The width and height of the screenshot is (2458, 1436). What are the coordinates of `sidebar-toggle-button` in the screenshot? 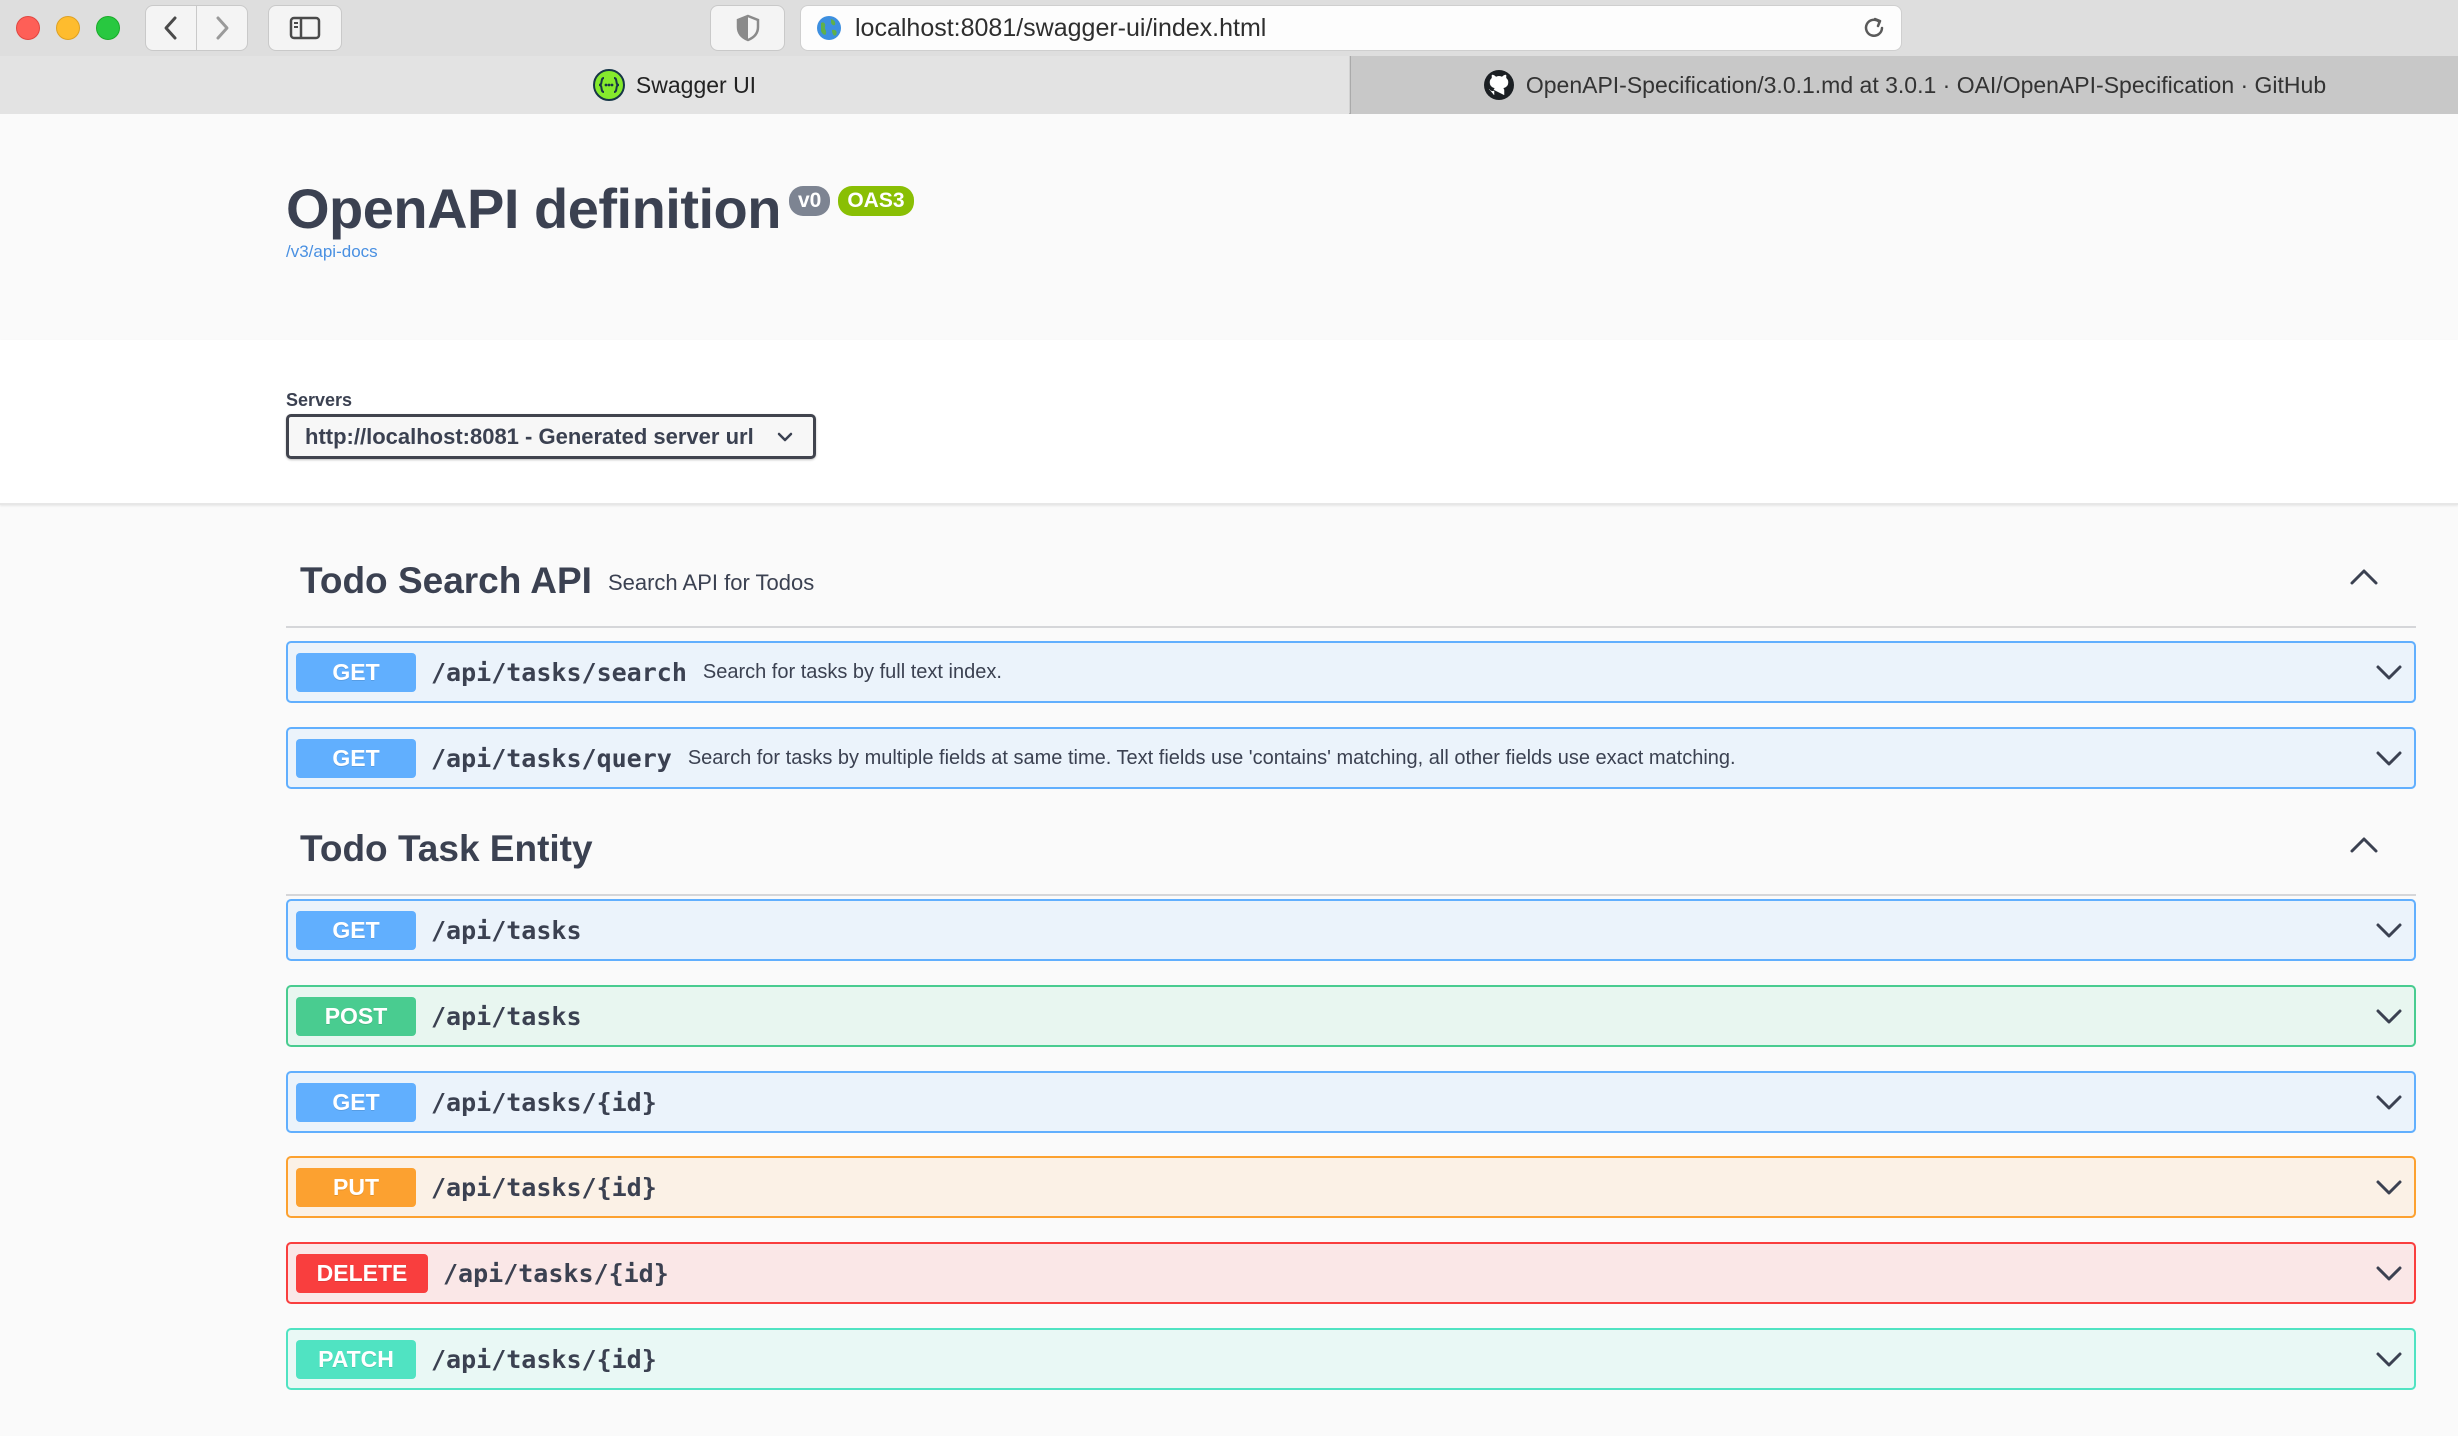 It's located at (305, 28).